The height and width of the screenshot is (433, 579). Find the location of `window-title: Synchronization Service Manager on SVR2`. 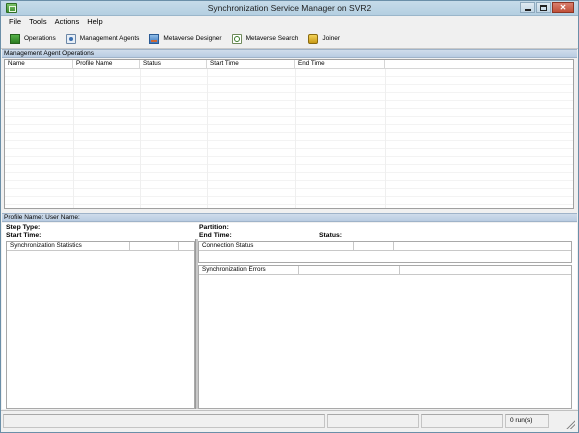

window-title: Synchronization Service Manager on SVR2 is located at coordinates (289, 8).